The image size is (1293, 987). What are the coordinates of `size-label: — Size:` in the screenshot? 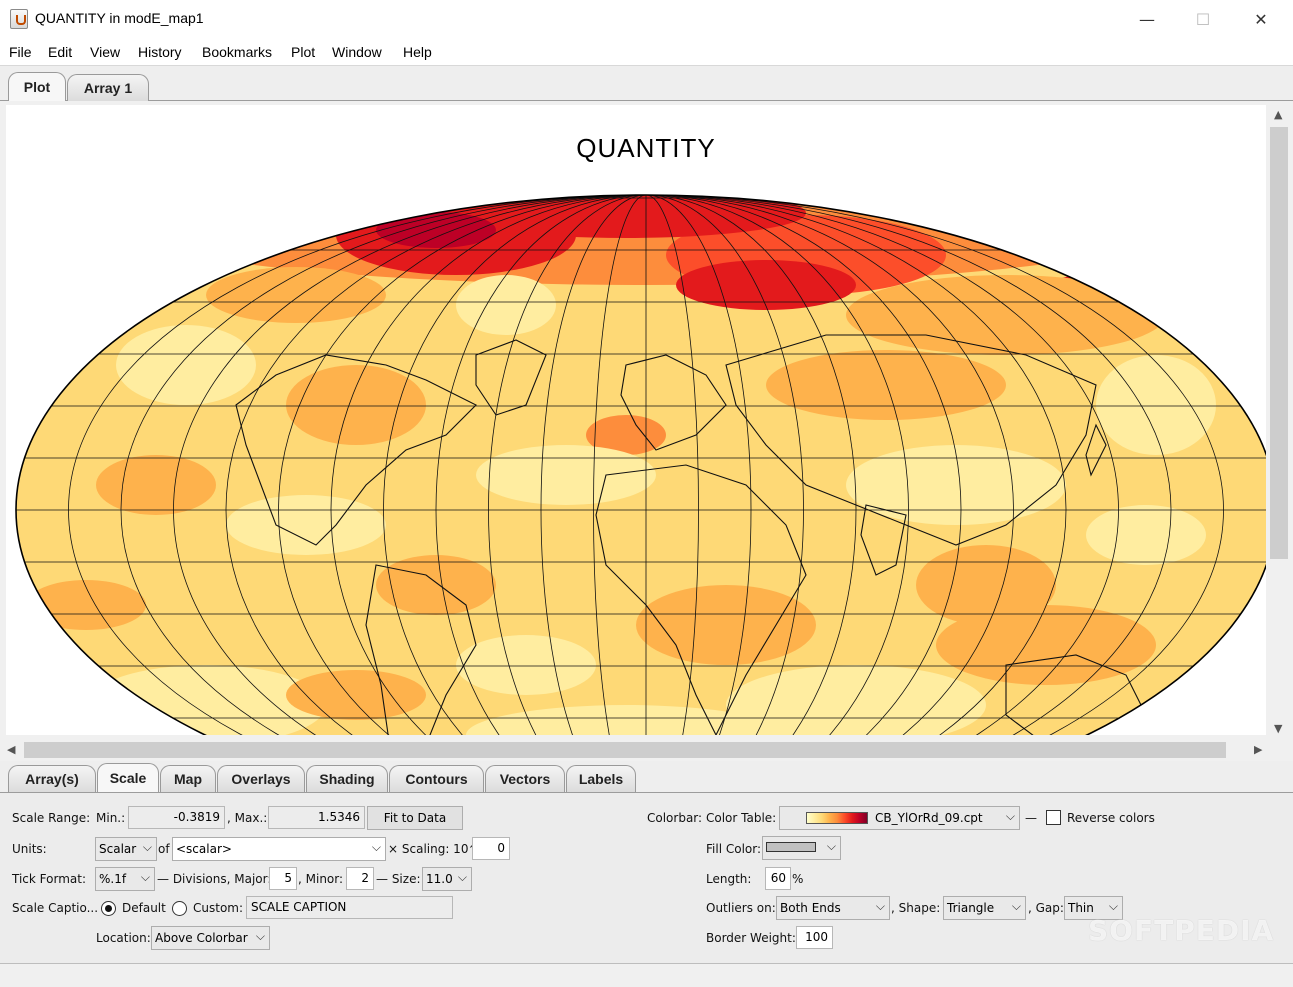 It's located at (398, 879).